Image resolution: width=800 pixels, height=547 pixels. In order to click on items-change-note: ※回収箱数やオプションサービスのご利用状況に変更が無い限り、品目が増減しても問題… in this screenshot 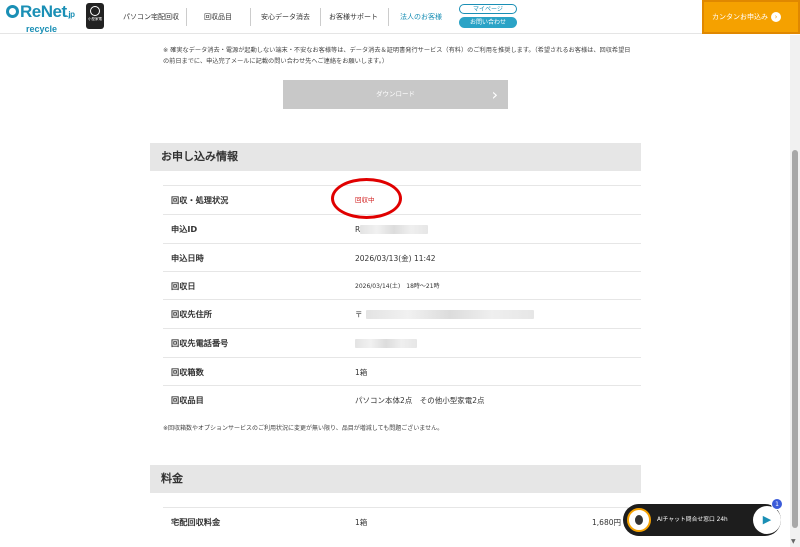, I will do `click(303, 428)`.